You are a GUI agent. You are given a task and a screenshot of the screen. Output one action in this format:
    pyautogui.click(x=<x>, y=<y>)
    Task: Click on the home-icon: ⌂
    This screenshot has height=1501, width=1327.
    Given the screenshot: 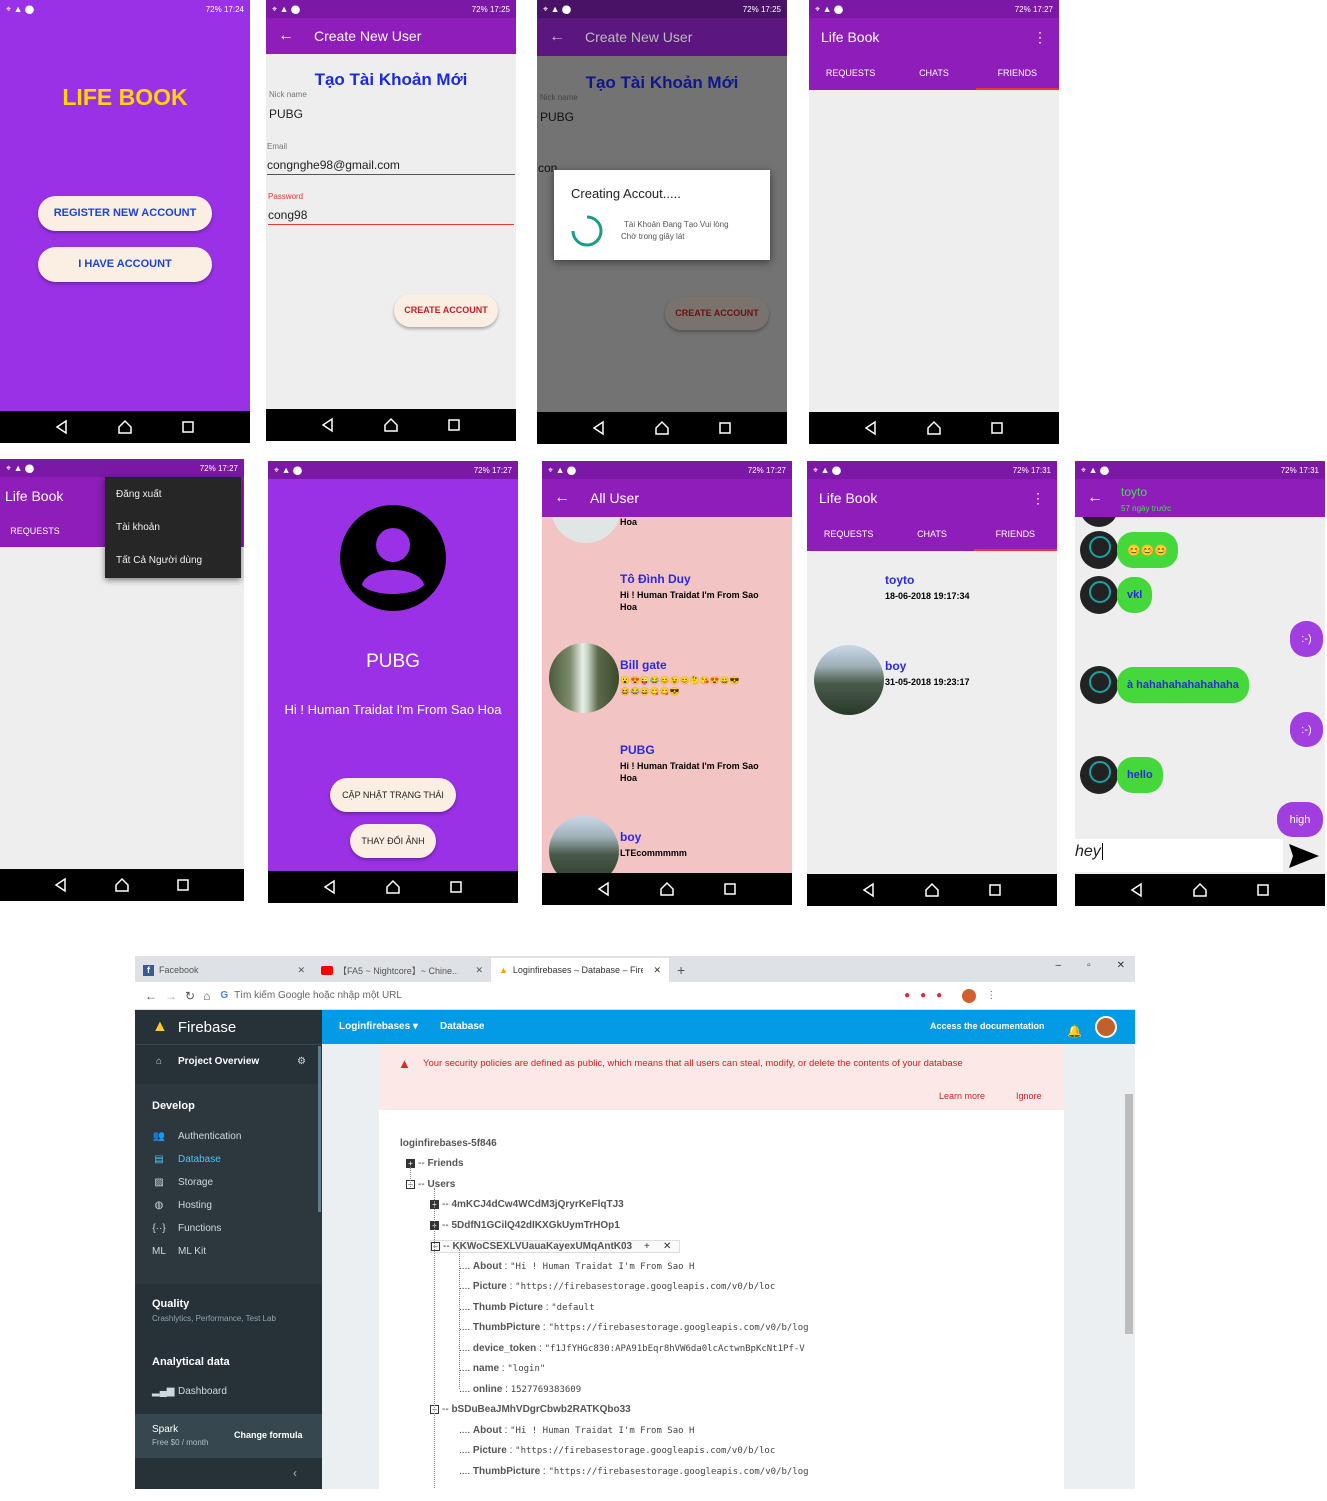 What is the action you would take?
    pyautogui.click(x=206, y=996)
    